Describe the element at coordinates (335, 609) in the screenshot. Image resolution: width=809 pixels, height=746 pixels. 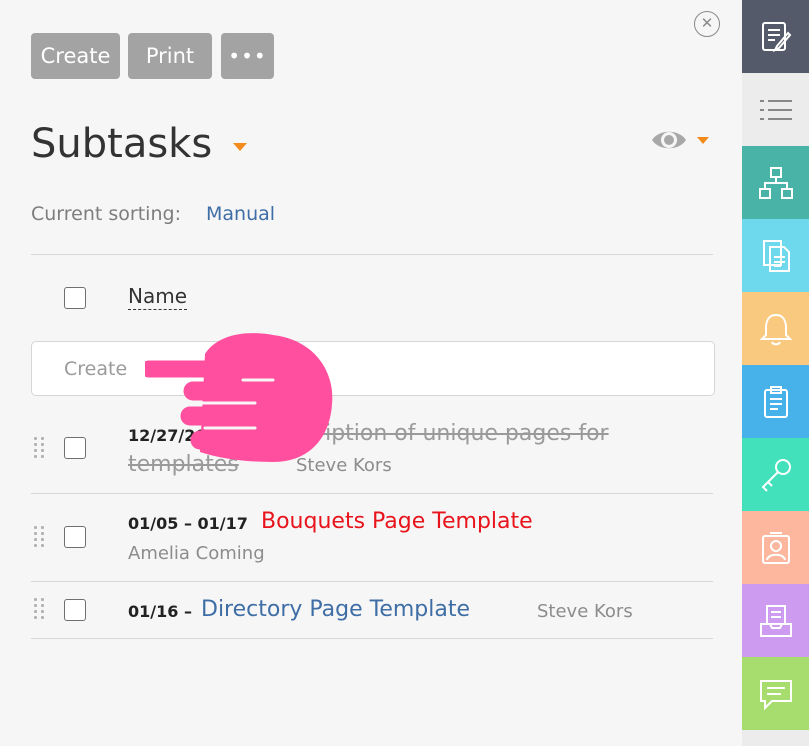
I see `task-title: Directory Page Template` at that location.